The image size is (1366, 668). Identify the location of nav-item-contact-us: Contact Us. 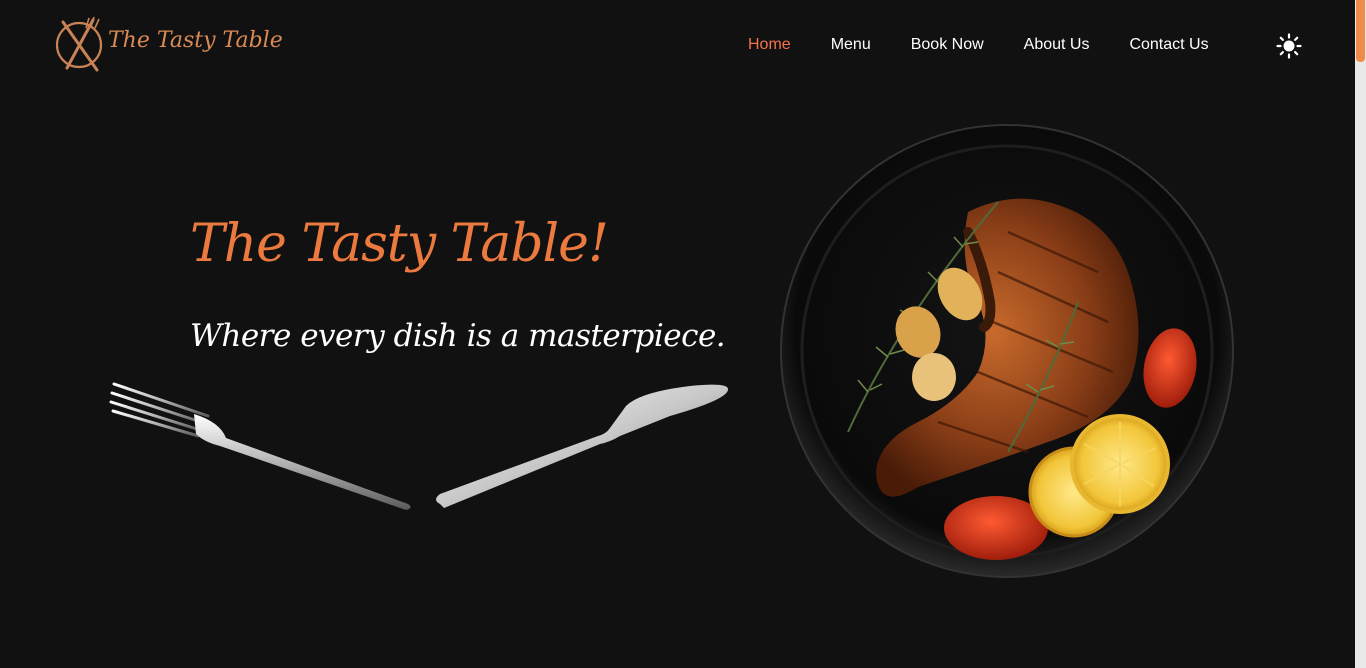
(1168, 45).